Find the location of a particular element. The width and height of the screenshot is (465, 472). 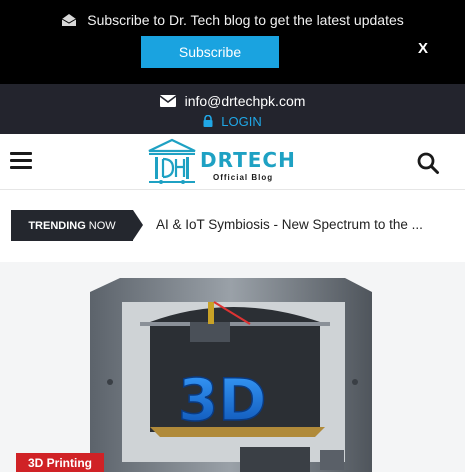

site-header: DRTECH Official Blog is located at coordinates (232, 162).